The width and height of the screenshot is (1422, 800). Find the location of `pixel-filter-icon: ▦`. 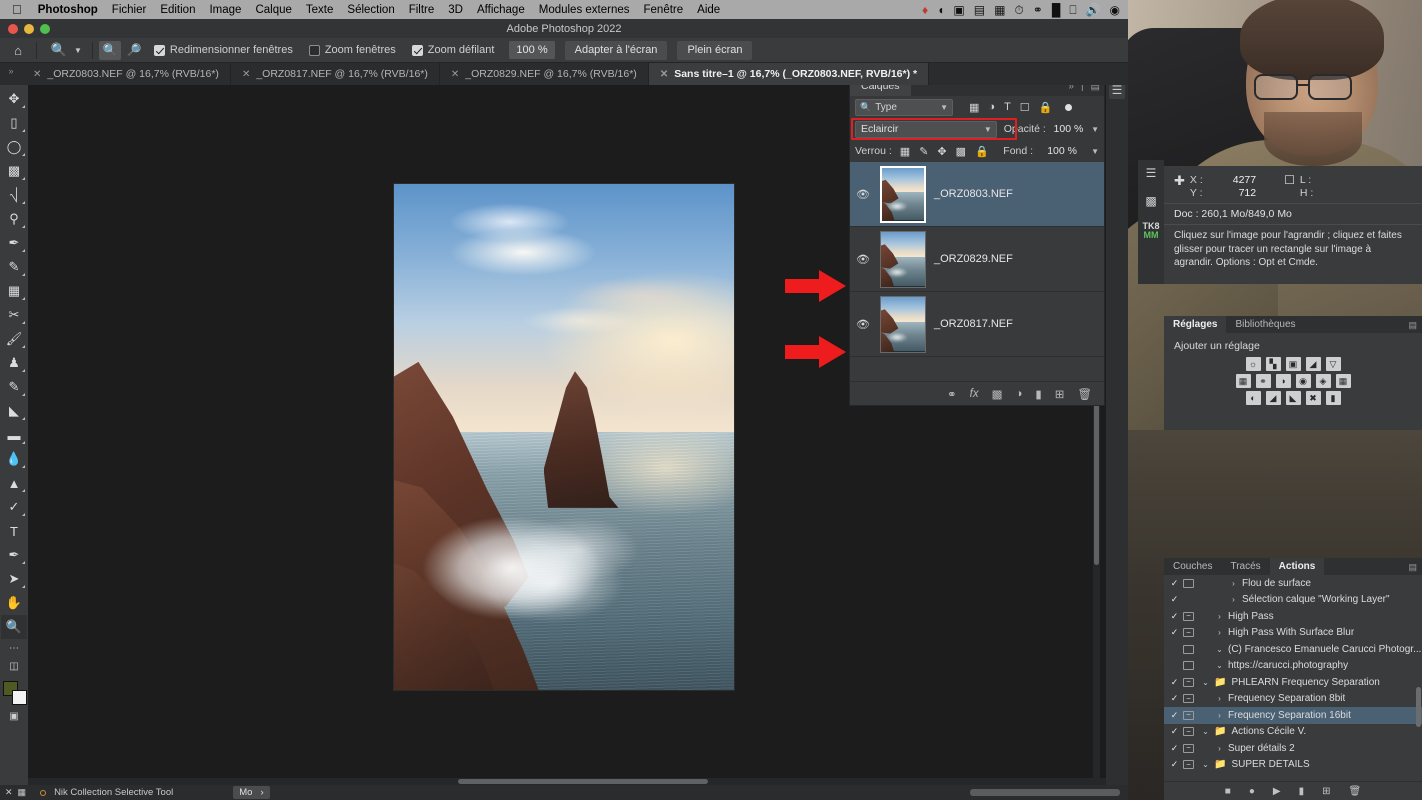

pixel-filter-icon: ▦ is located at coordinates (974, 107).